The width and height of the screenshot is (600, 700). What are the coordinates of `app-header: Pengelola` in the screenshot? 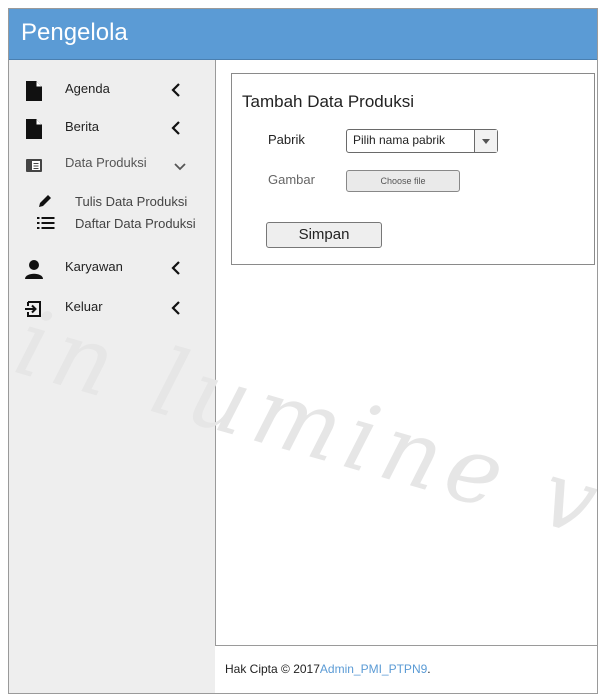 It's located at (303, 34).